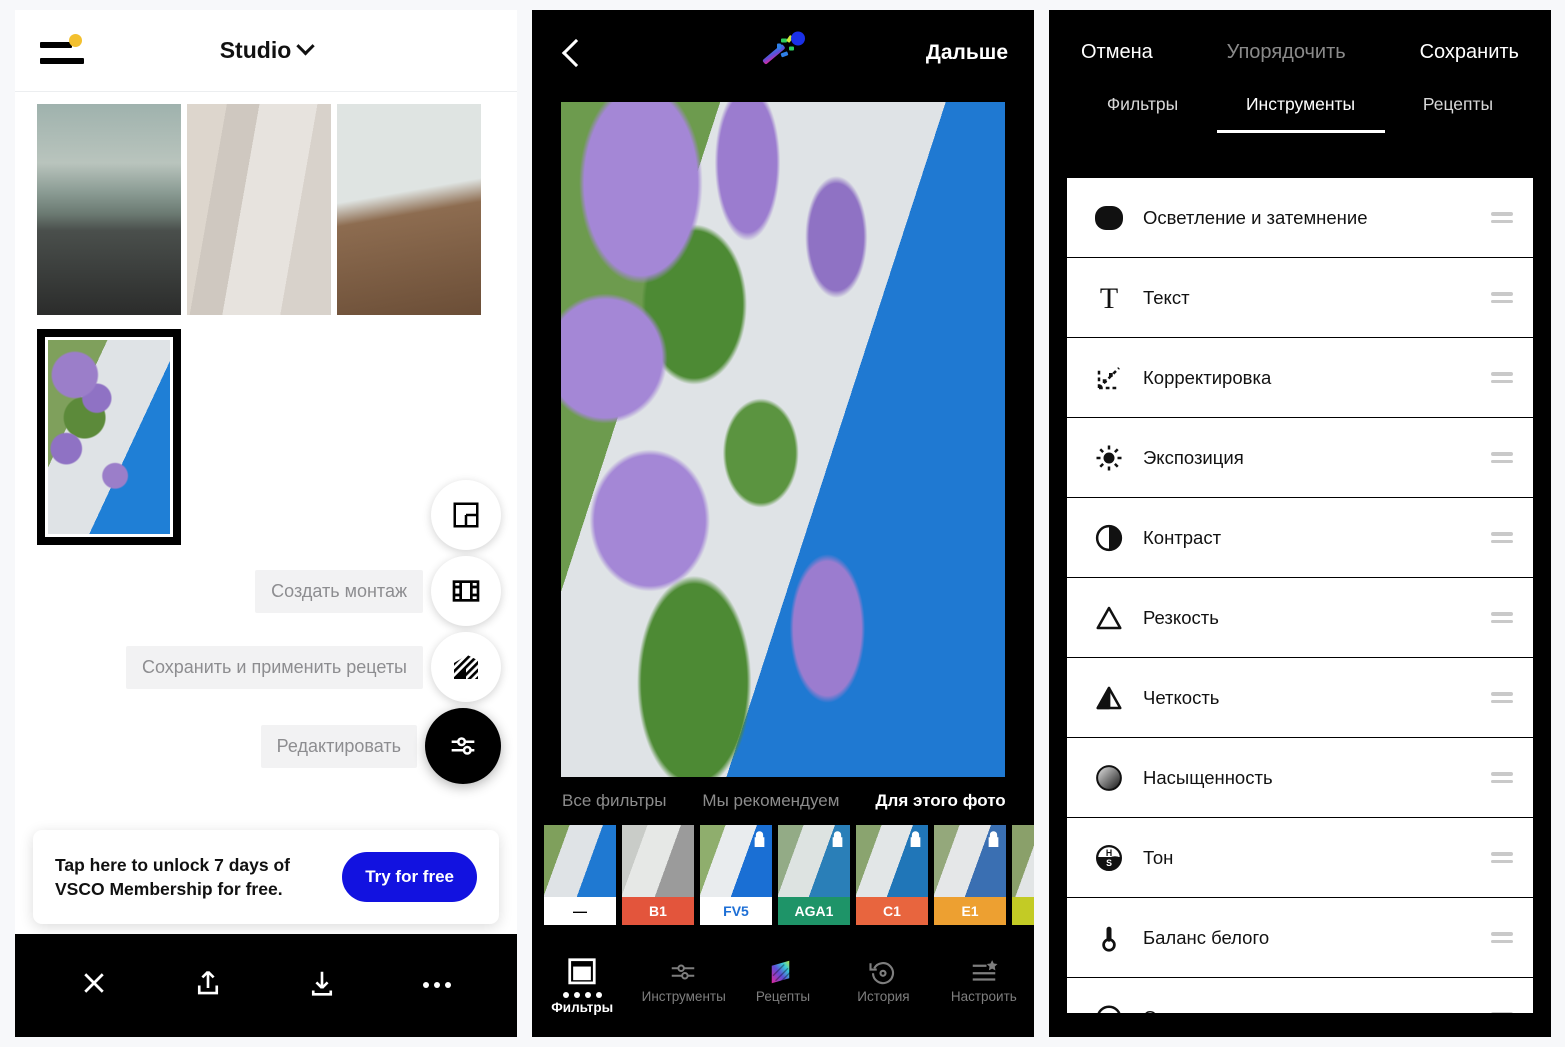  I want to click on editor-header: Дальше, so click(783, 52).